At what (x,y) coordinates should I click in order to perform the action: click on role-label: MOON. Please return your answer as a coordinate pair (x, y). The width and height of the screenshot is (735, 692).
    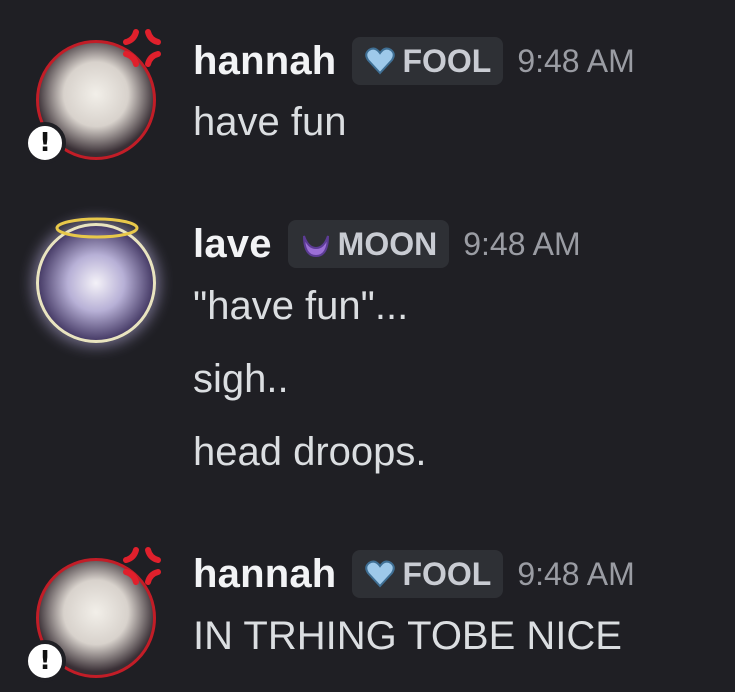
    Looking at the image, I should click on (387, 243).